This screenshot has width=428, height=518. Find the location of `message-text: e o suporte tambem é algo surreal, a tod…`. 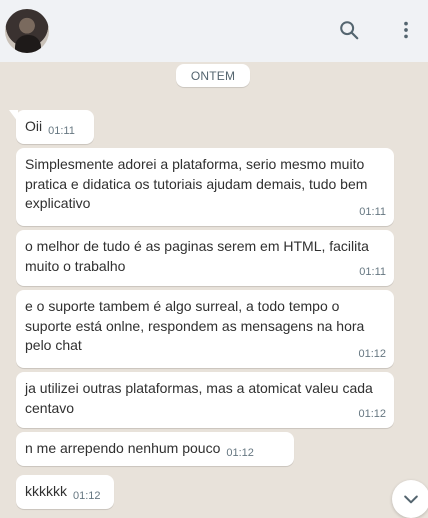

message-text: e o suporte tambem é algo surreal, a tod… is located at coordinates (195, 325).